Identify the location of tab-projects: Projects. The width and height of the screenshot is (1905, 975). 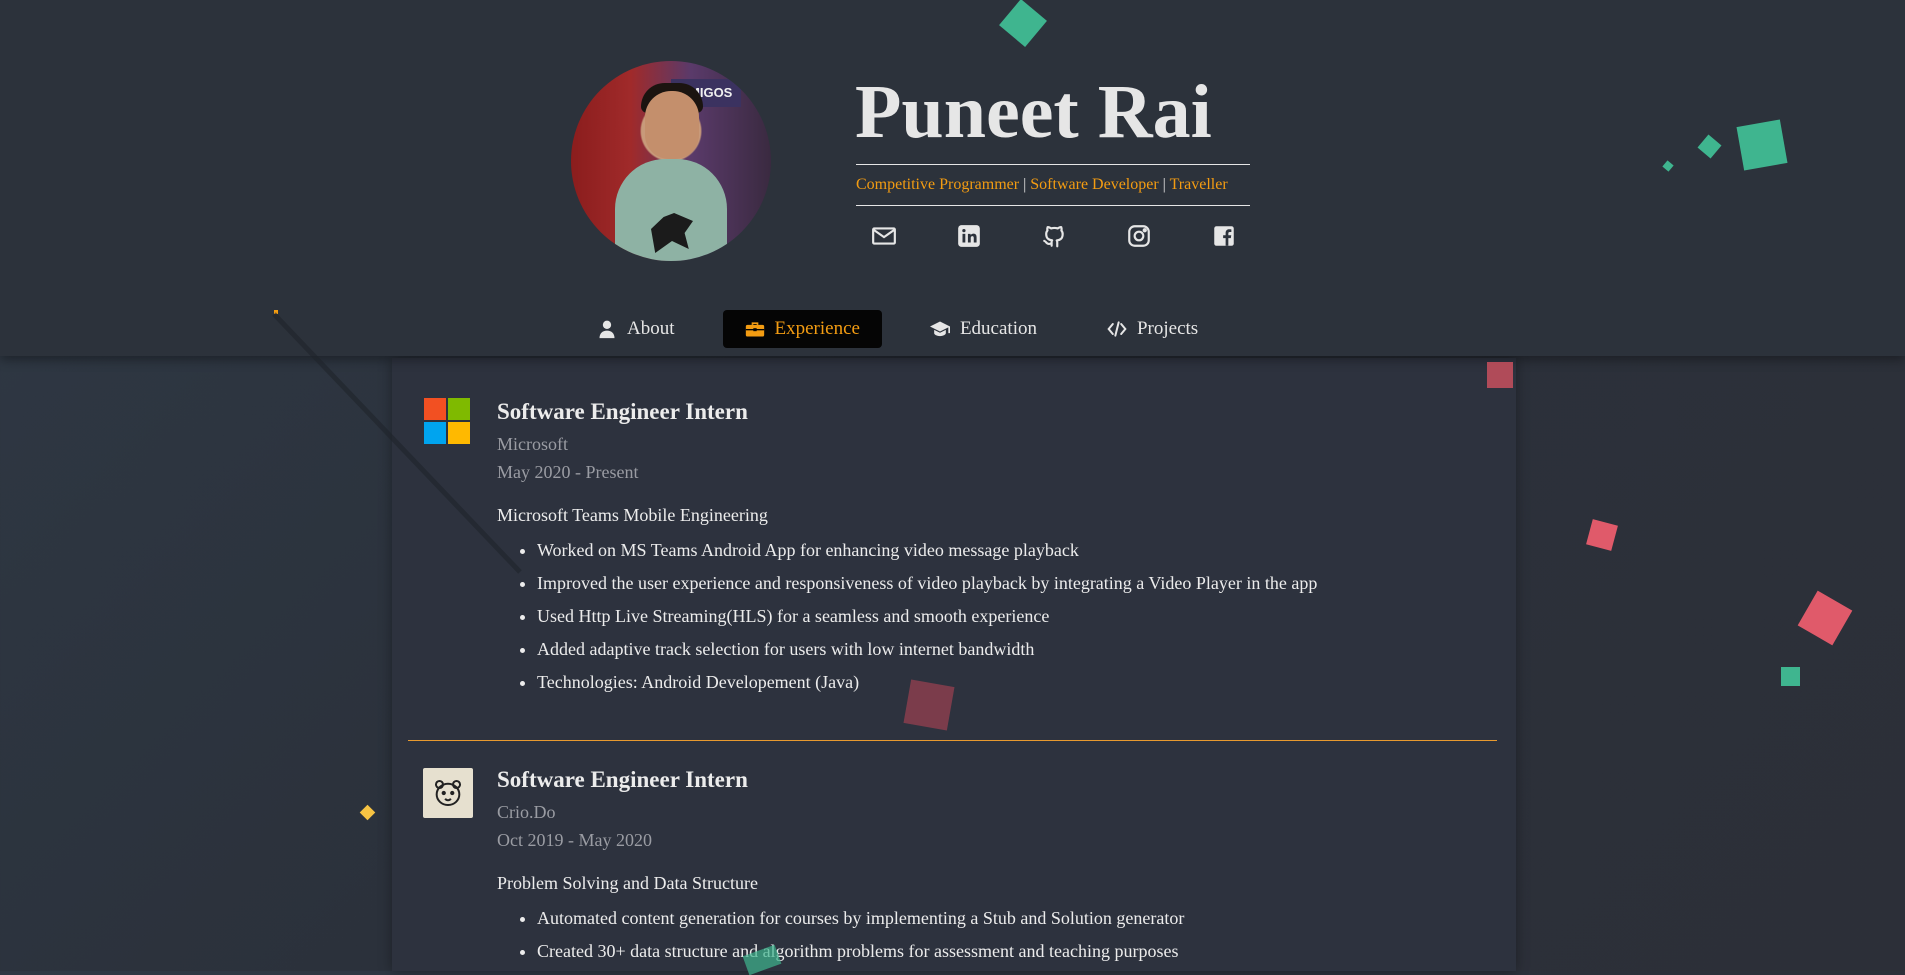
(1152, 329).